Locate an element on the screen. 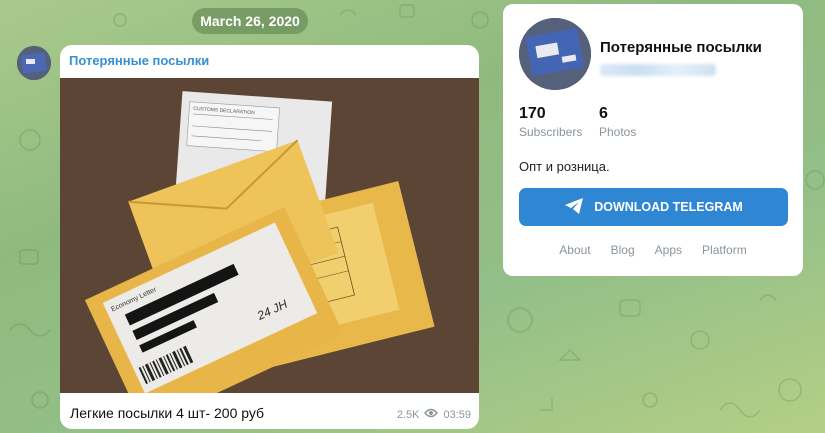 This screenshot has width=825, height=433. photos-count: 6 is located at coordinates (603, 113).